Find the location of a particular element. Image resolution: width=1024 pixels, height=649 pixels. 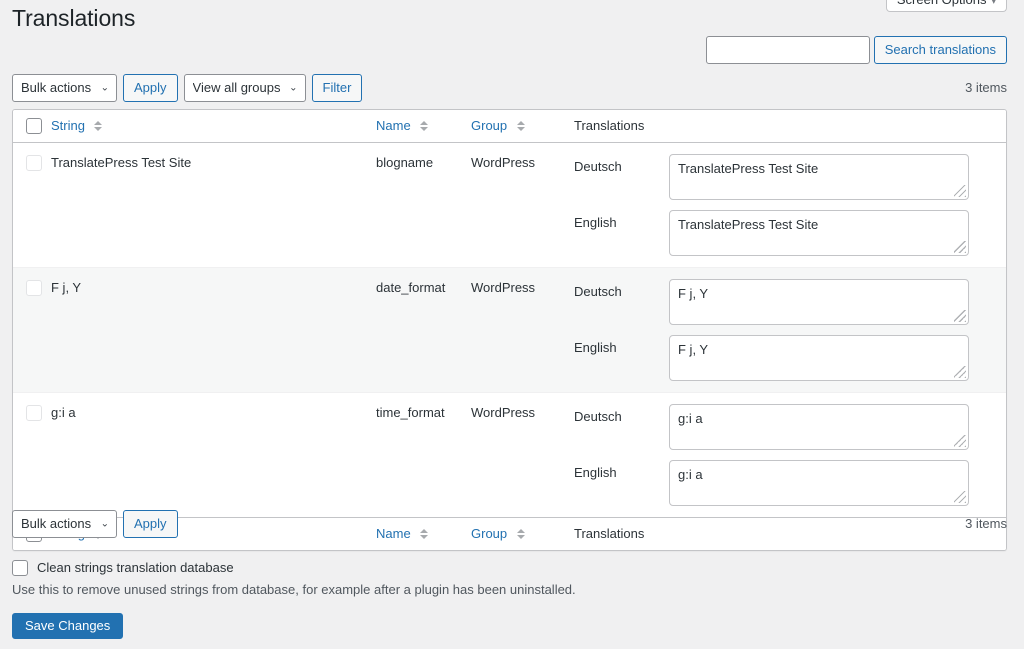

column-header-translations: Translations is located at coordinates (790, 126).